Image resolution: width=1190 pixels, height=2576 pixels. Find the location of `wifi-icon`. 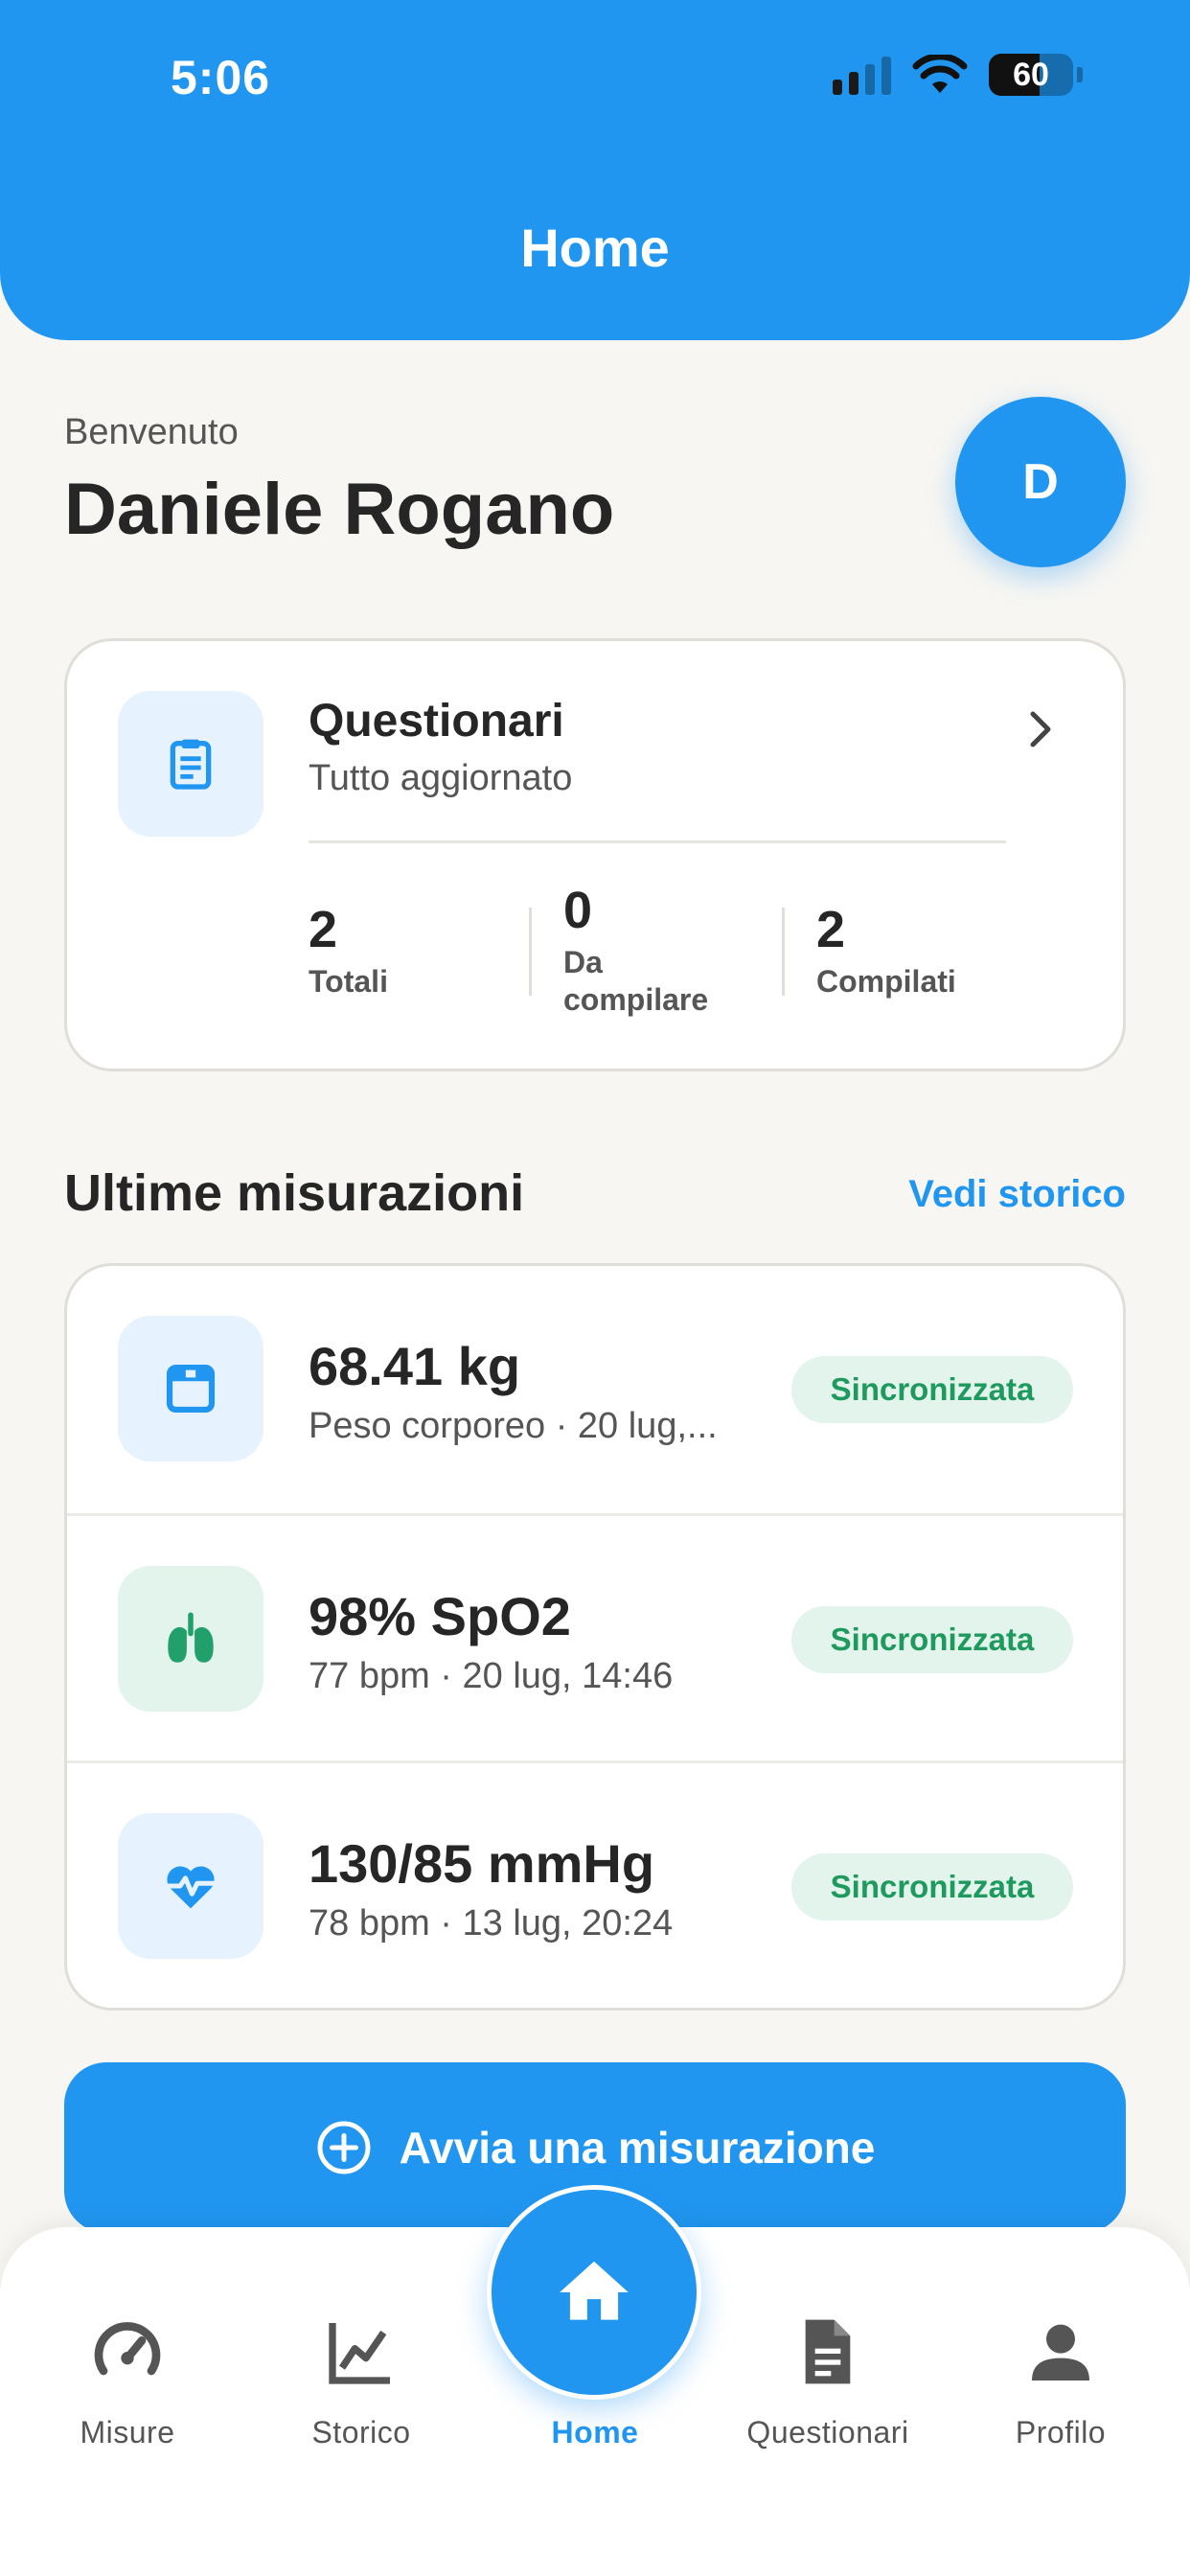

wifi-icon is located at coordinates (940, 74).